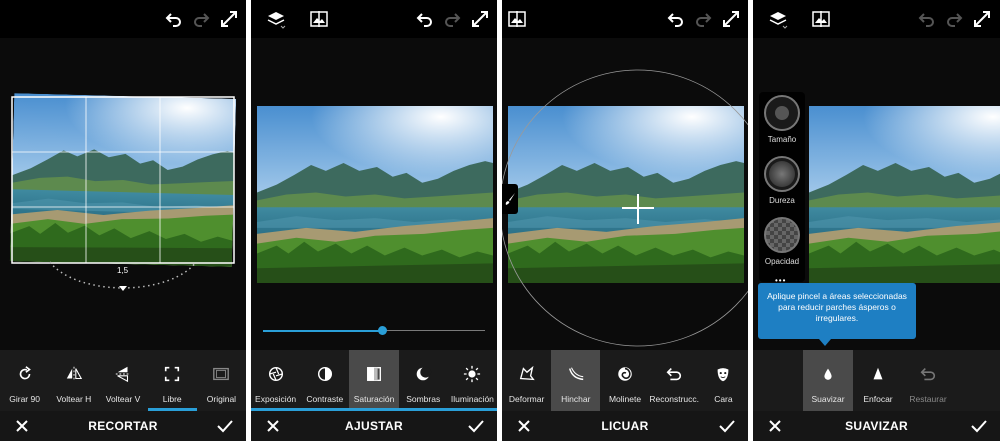  What do you see at coordinates (674, 374) in the screenshot?
I see `reconstruct-icon` at bounding box center [674, 374].